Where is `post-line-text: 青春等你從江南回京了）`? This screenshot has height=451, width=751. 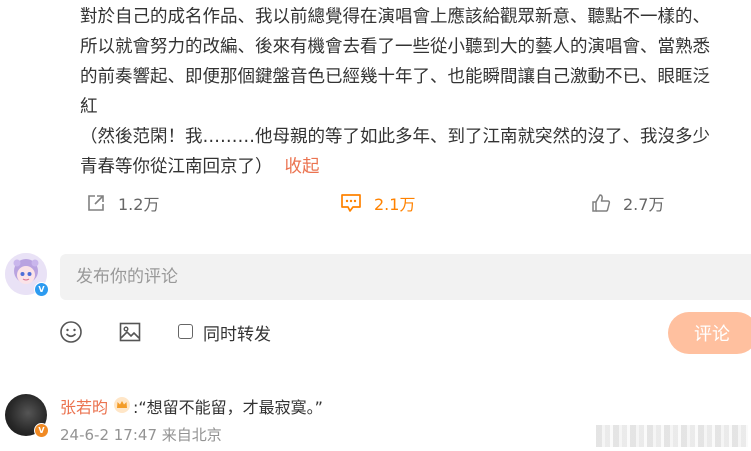
post-line-text: 青春等你從江南回京了） is located at coordinates (176, 167).